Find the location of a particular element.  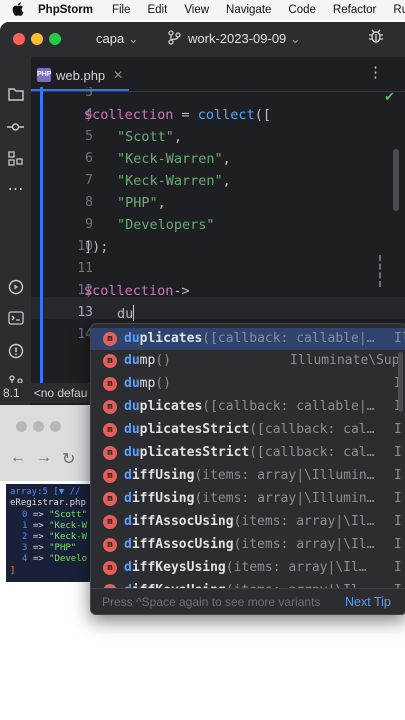

menu-view: View is located at coordinates (196, 10).